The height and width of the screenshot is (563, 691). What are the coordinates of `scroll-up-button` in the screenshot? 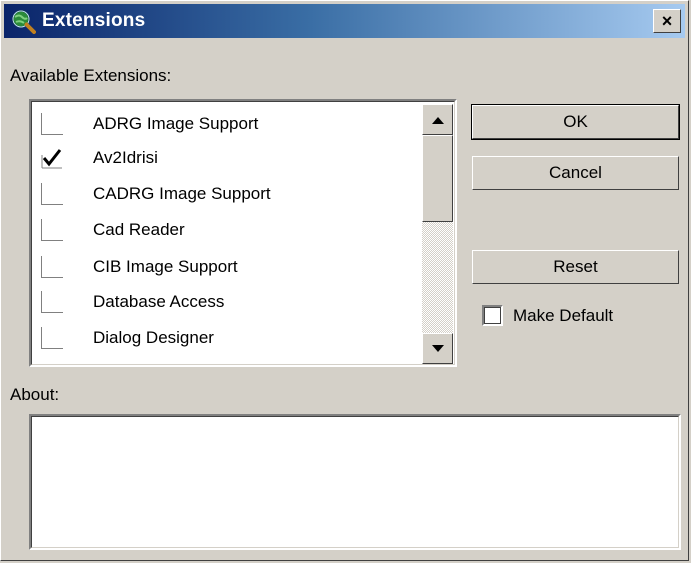 It's located at (437, 119).